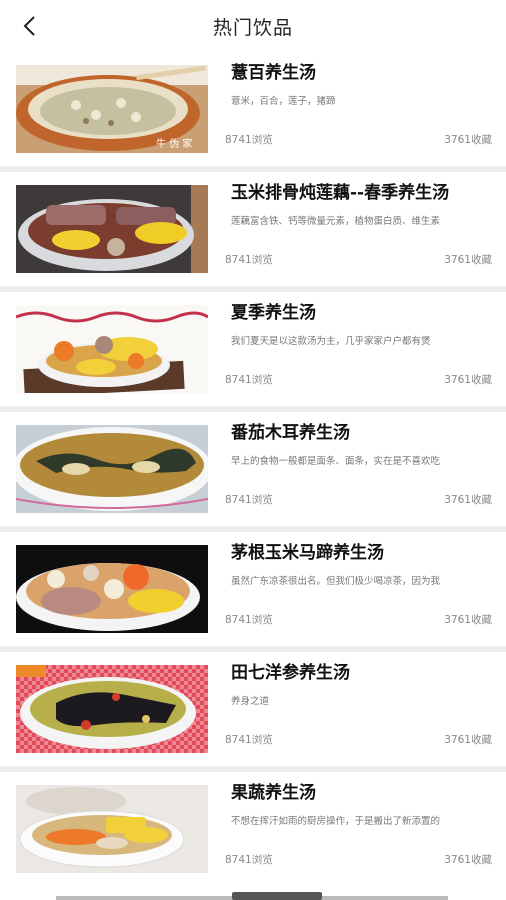 Image resolution: width=506 pixels, height=900 pixels. What do you see at coordinates (290, 433) in the screenshot?
I see `item-name: 番茄木耳养生汤` at bounding box center [290, 433].